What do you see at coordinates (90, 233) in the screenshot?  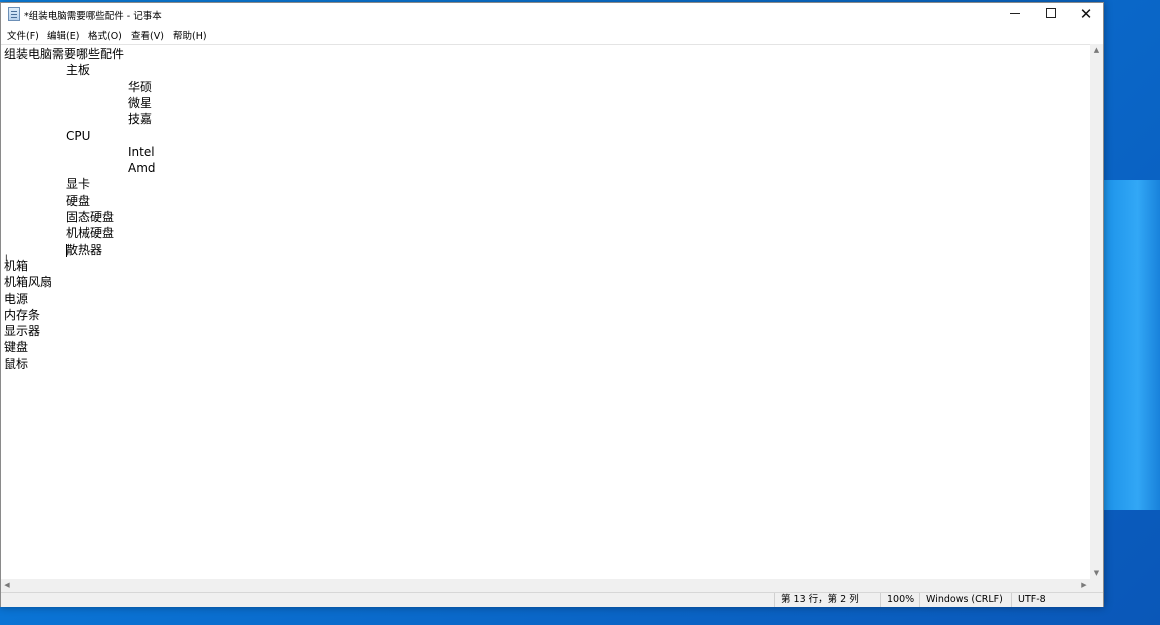 I see `text-line: 机械硬盘` at bounding box center [90, 233].